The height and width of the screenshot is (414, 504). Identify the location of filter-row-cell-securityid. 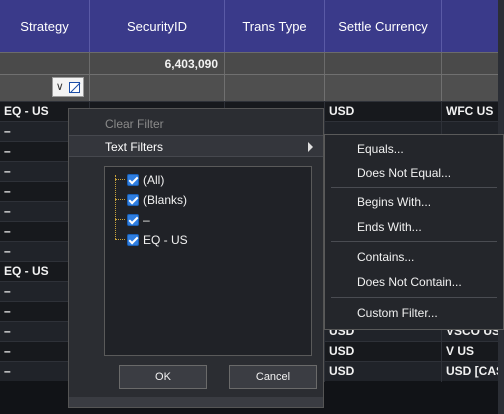
(157, 87).